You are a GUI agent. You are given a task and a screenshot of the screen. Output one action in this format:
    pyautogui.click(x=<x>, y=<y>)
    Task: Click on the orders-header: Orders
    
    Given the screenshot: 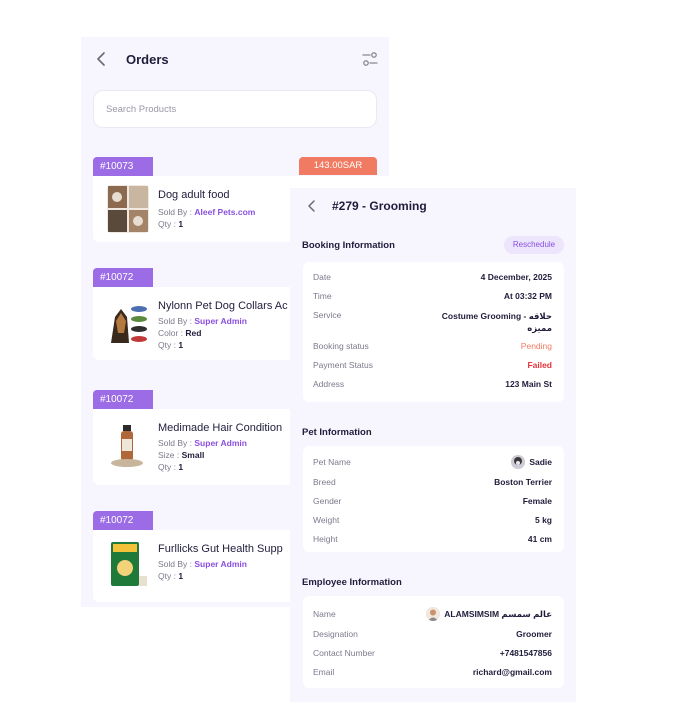 What is the action you would take?
    pyautogui.click(x=235, y=59)
    